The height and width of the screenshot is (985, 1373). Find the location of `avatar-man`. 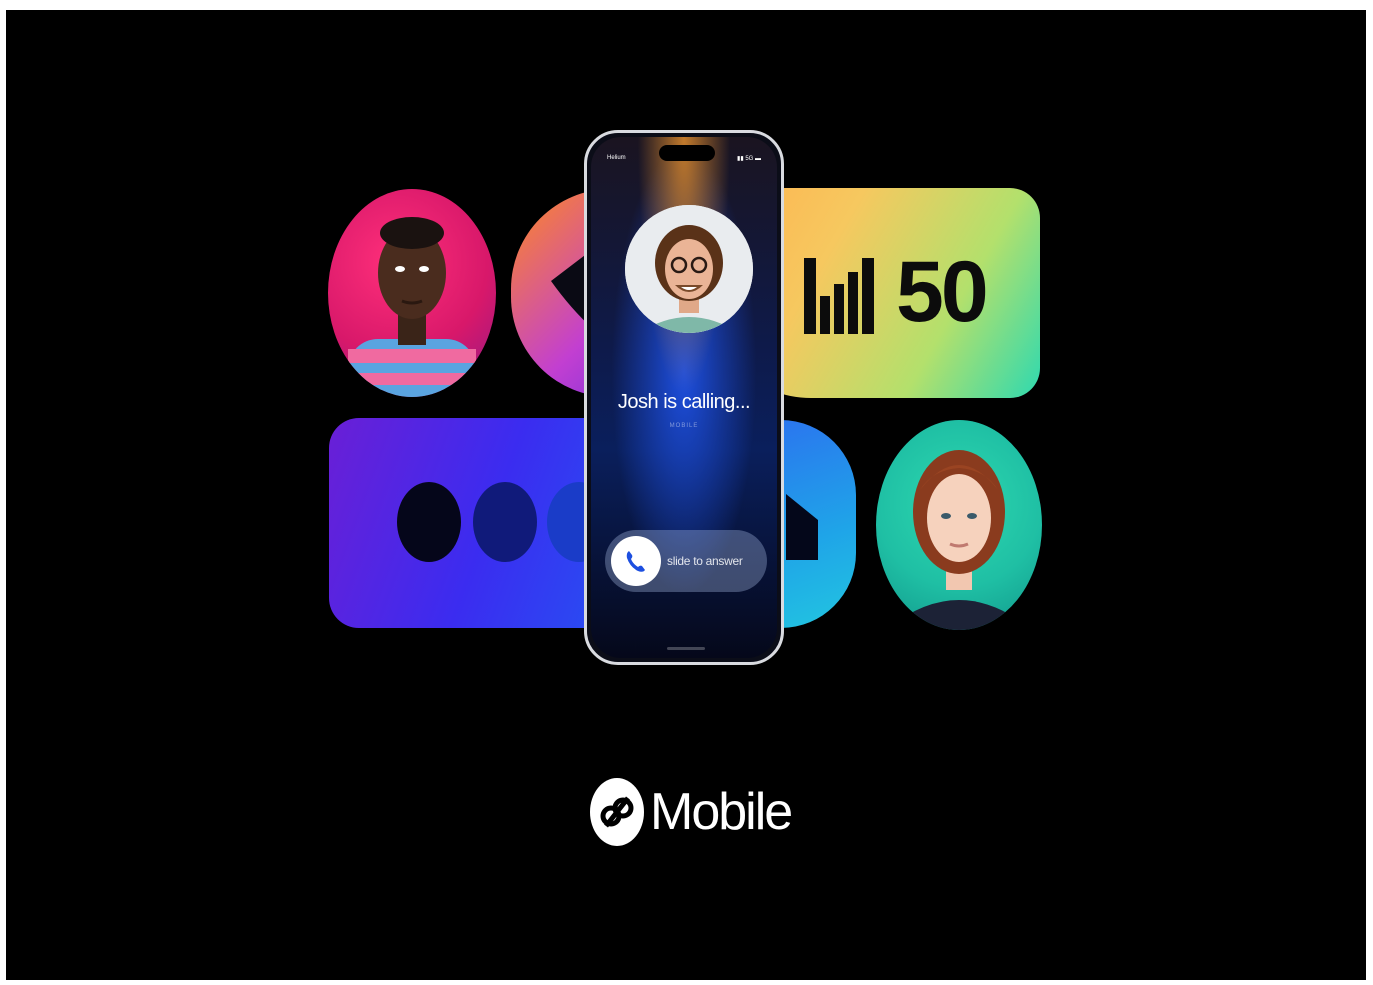

avatar-man is located at coordinates (412, 293).